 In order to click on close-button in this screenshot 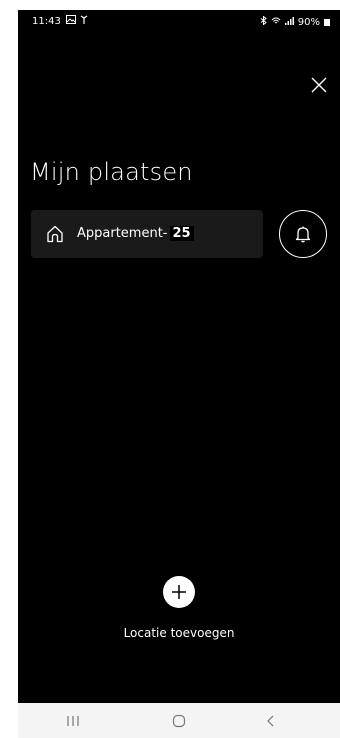, I will do `click(319, 85)`.